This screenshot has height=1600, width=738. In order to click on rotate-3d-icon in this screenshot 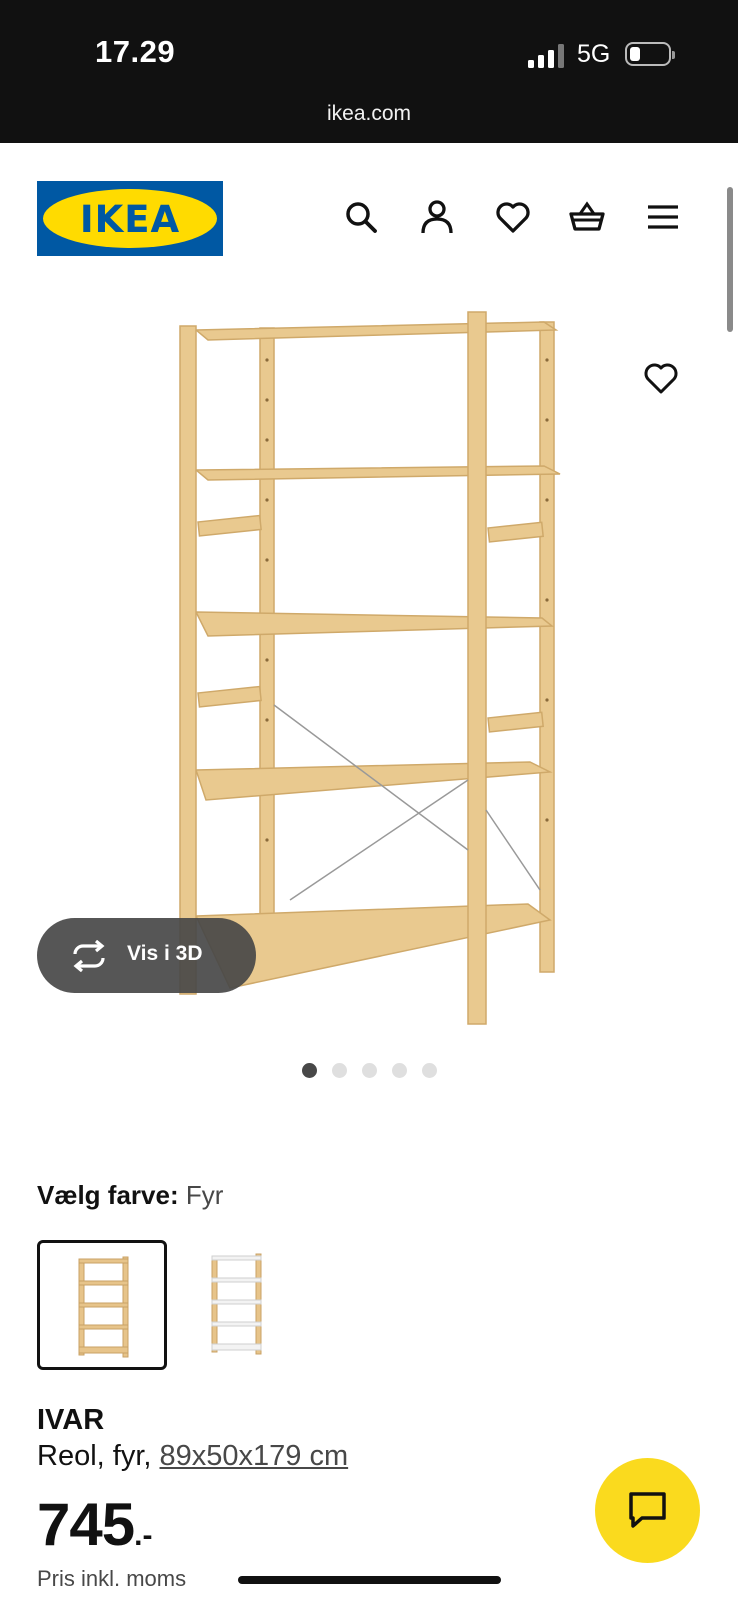, I will do `click(89, 956)`.